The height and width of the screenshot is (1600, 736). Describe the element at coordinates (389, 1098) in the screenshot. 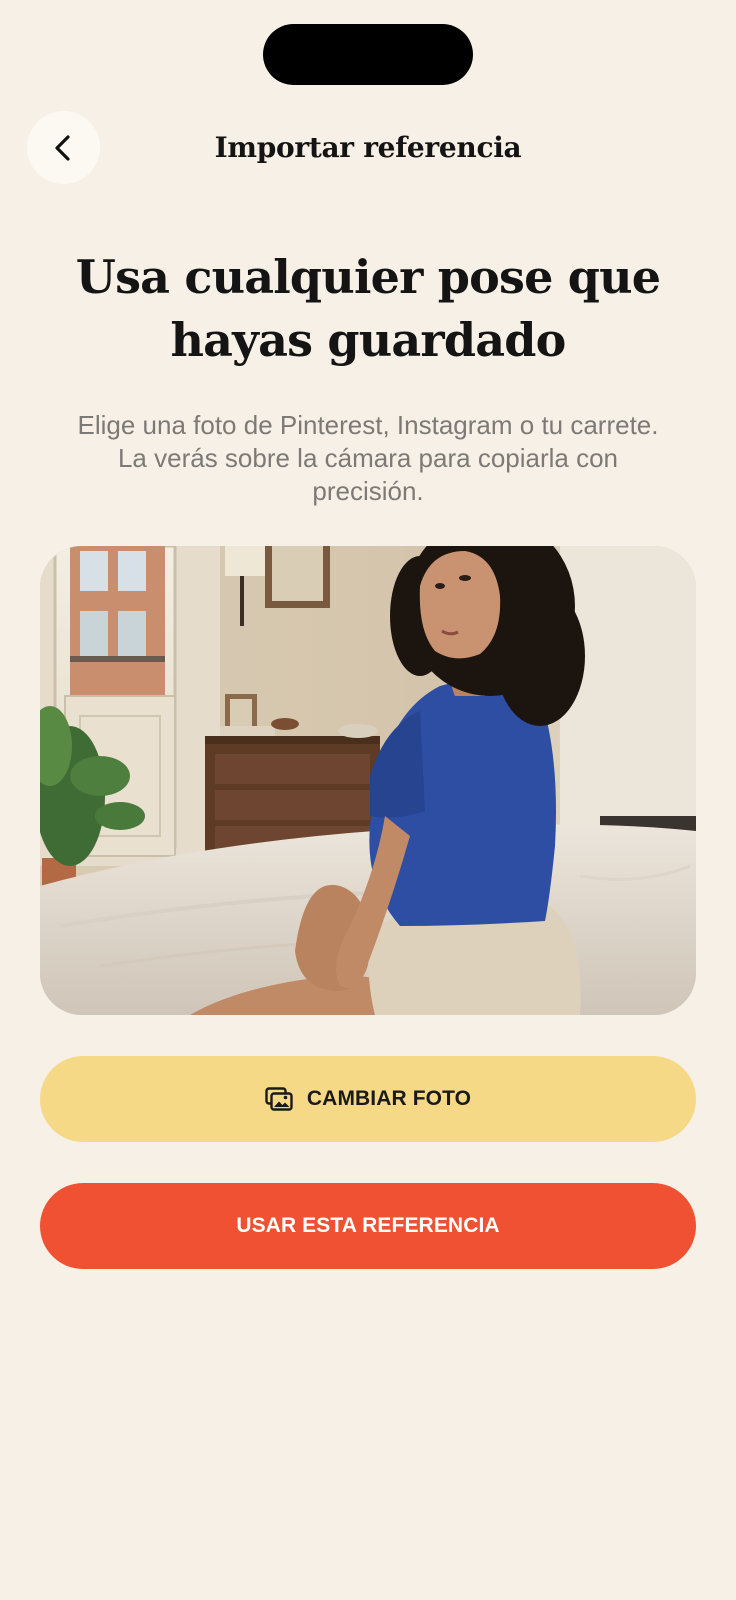

I see `change-photo-label: CAMBIAR FOTO` at that location.